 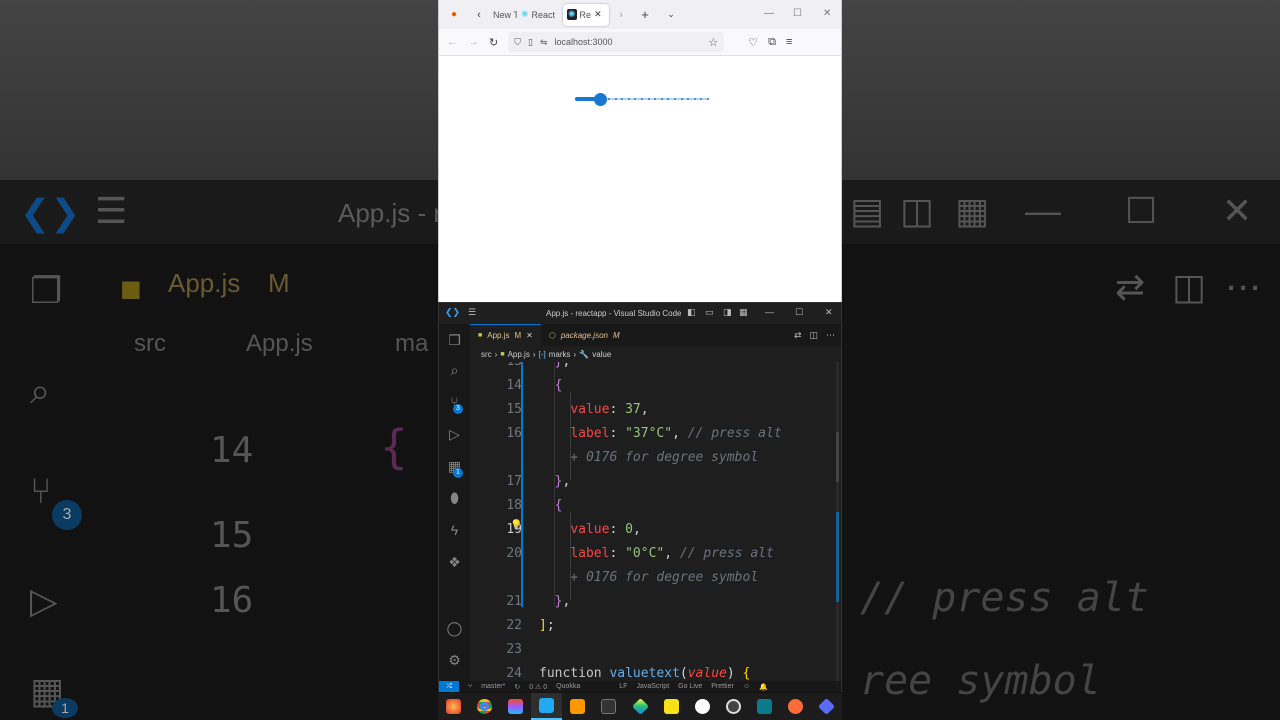 I want to click on breadcrumb-item: src, so click(x=486, y=354).